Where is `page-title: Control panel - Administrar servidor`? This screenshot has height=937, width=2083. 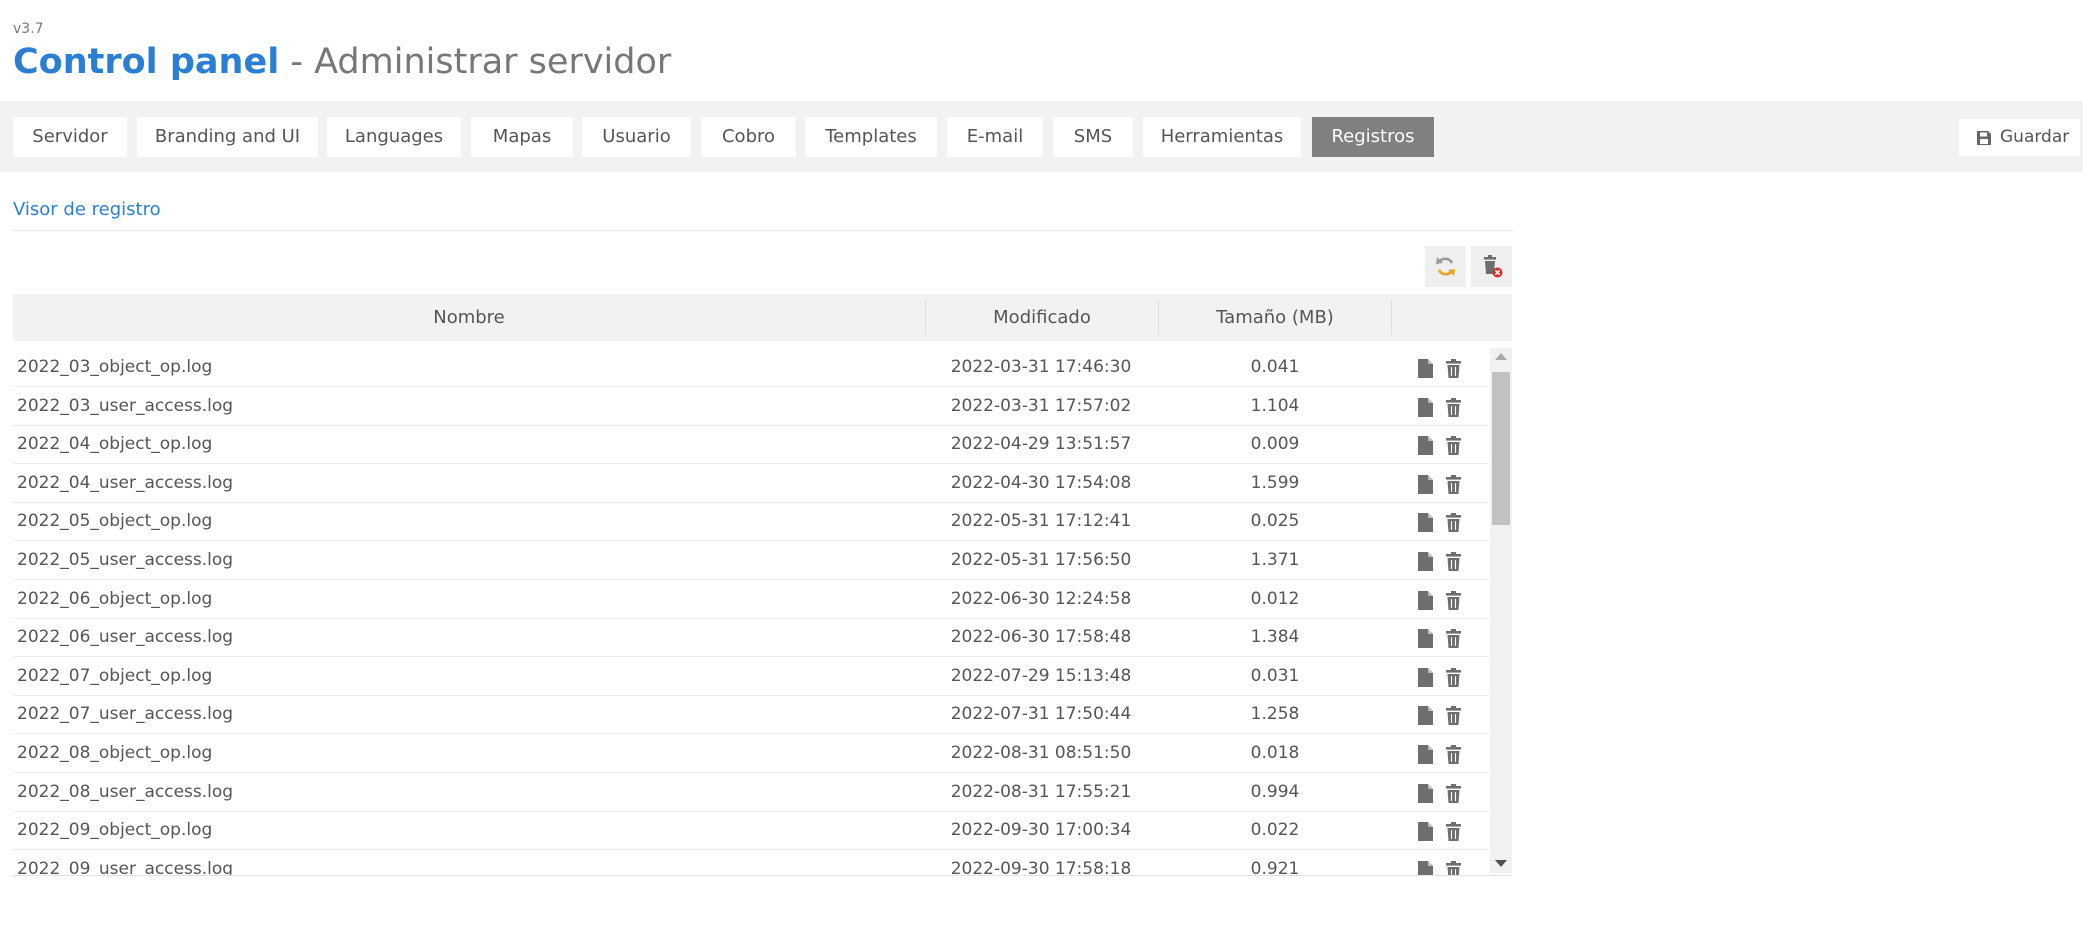
page-title: Control panel - Administrar servidor is located at coordinates (342, 62).